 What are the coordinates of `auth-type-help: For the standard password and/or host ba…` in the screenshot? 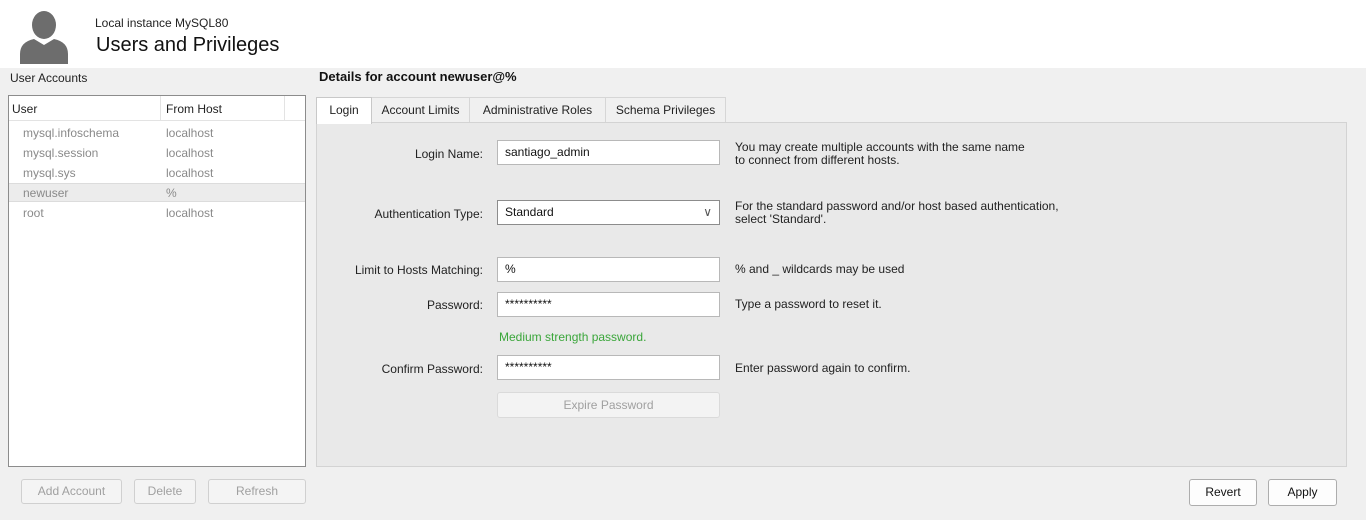 It's located at (897, 213).